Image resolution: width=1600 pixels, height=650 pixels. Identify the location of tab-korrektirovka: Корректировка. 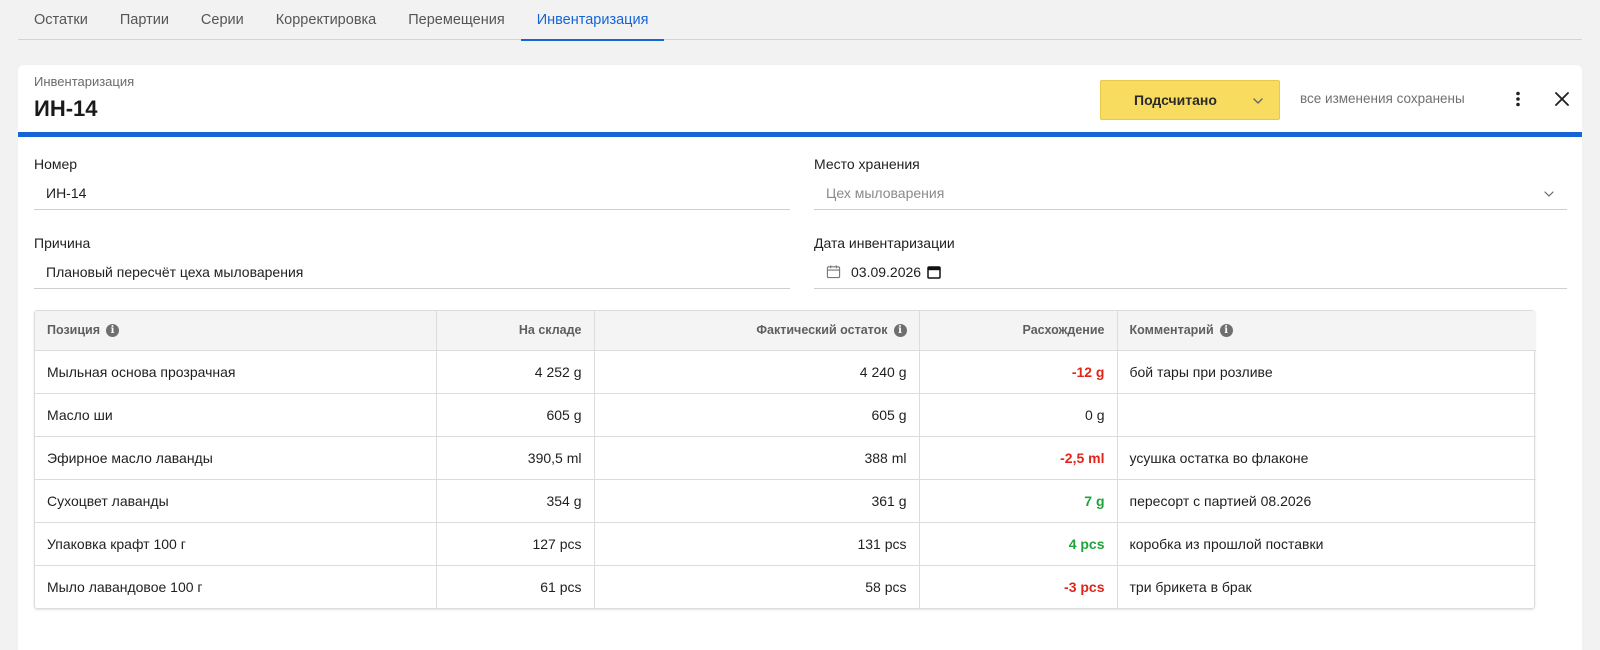
(326, 20).